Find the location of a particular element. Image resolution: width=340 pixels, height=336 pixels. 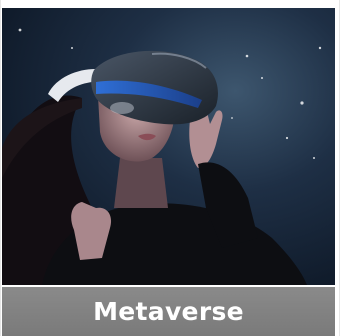

card-title: Metaverse is located at coordinates (168, 311).